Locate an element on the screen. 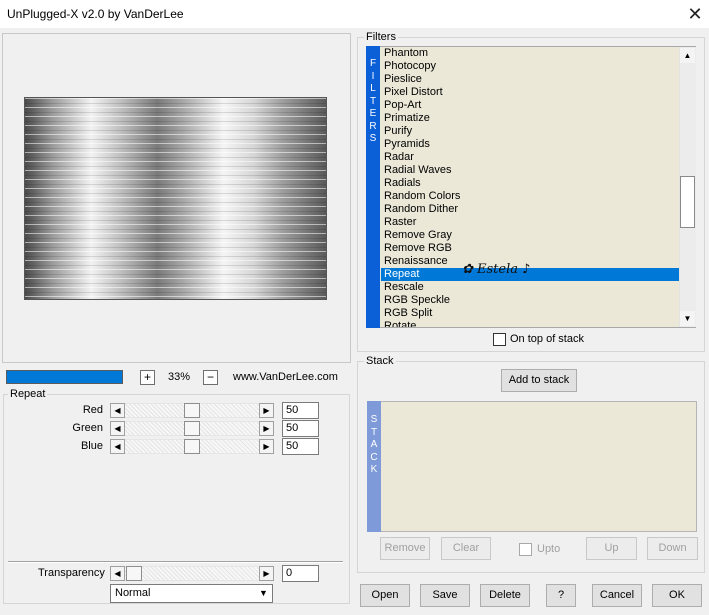 Image resolution: width=709 pixels, height=615 pixels. blend-mode-value: Normal is located at coordinates (133, 593).